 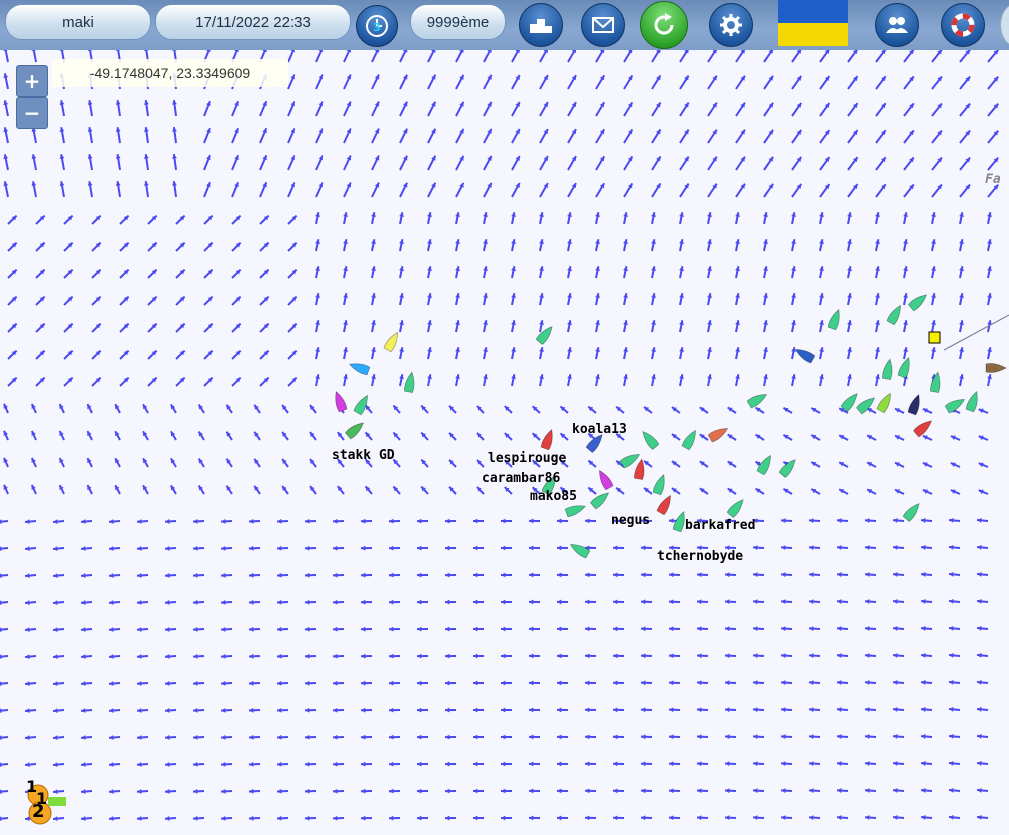 What do you see at coordinates (934, 337) in the screenshot?
I see `own-boat-marker` at bounding box center [934, 337].